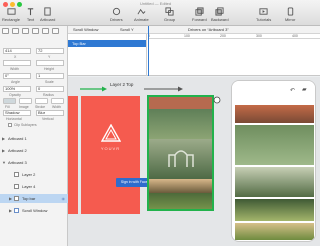 The width and height of the screenshot is (320, 246). What do you see at coordinates (34, 186) in the screenshot?
I see `layer-item-layer-4: Layer 4` at bounding box center [34, 186].